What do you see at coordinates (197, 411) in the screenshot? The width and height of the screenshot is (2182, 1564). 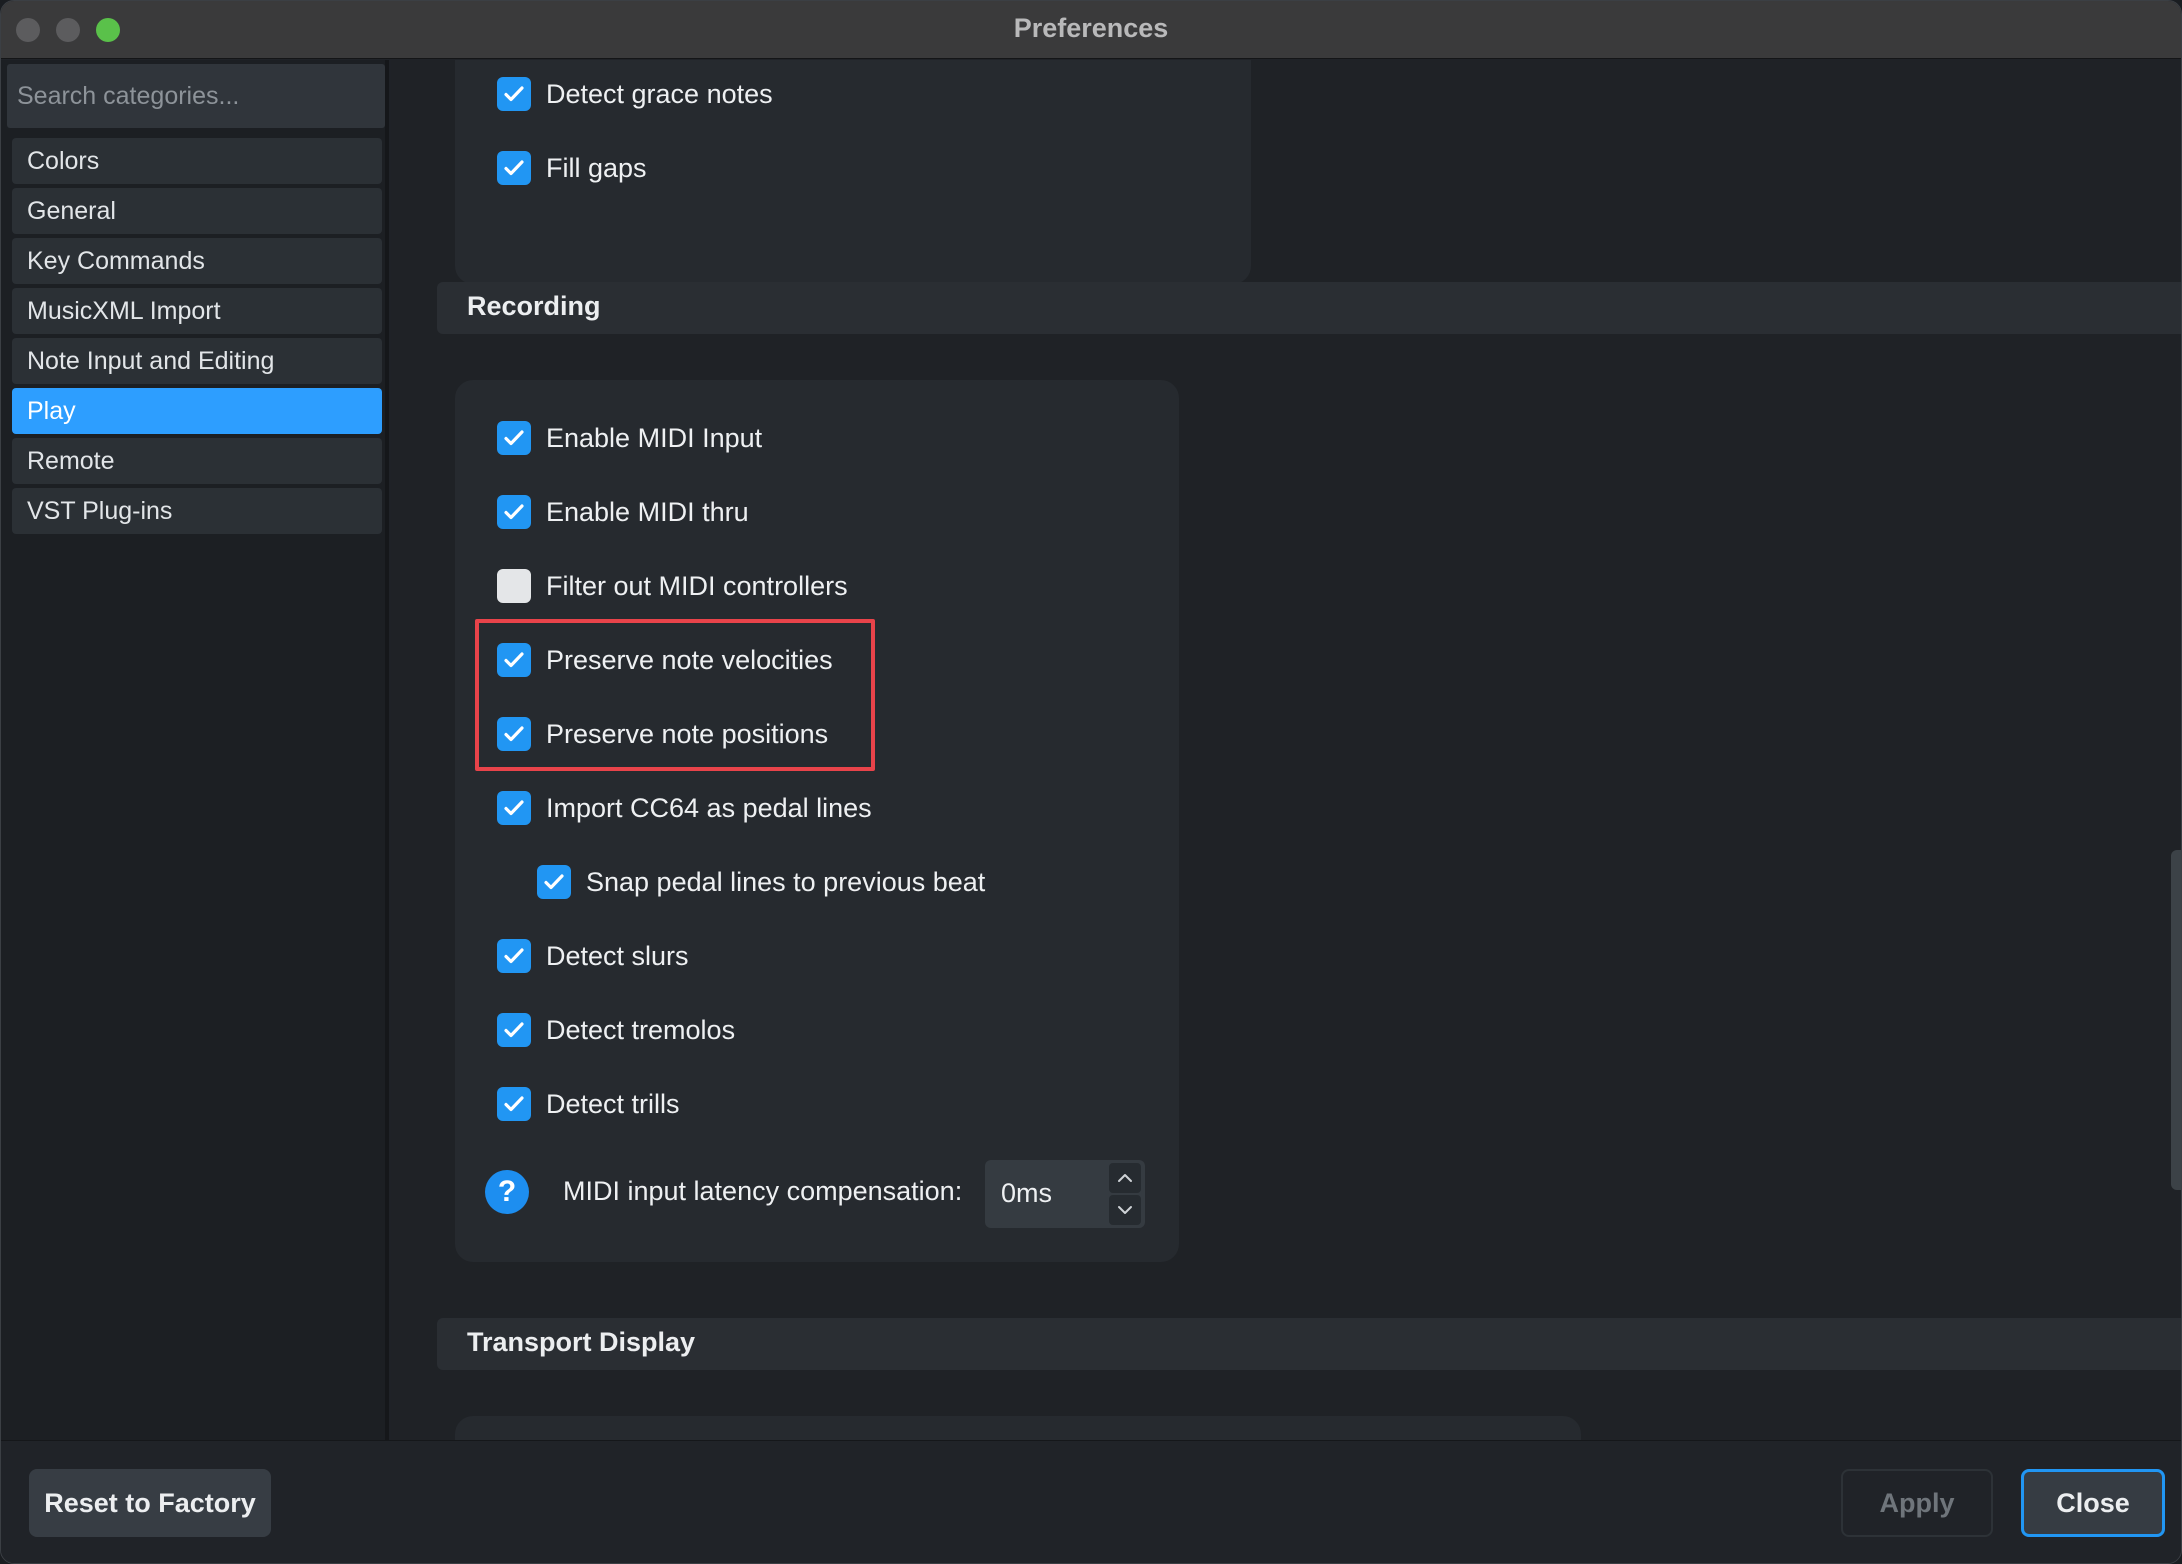 I see `sidebar-item-play: Play` at bounding box center [197, 411].